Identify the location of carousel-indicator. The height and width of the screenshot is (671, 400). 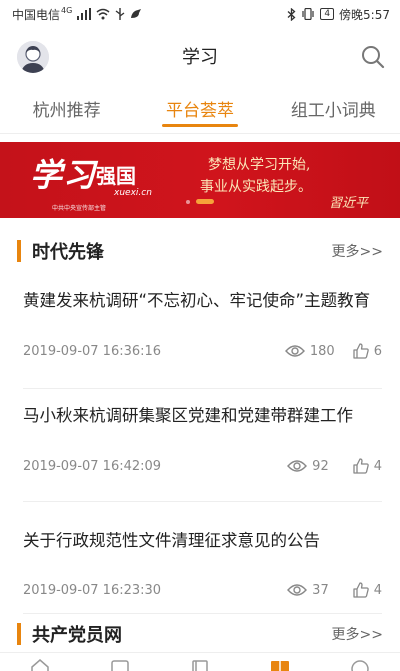
(200, 201).